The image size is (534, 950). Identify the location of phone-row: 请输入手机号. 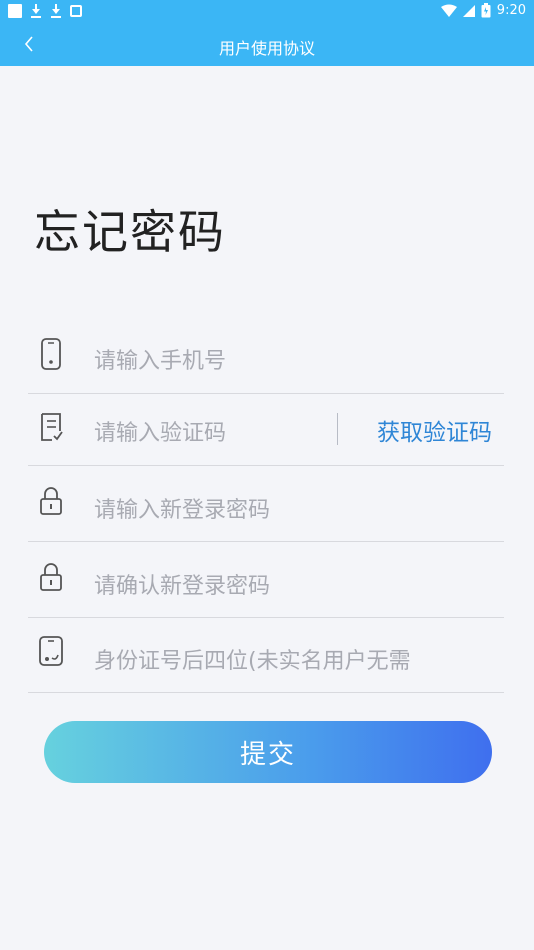
(266, 357).